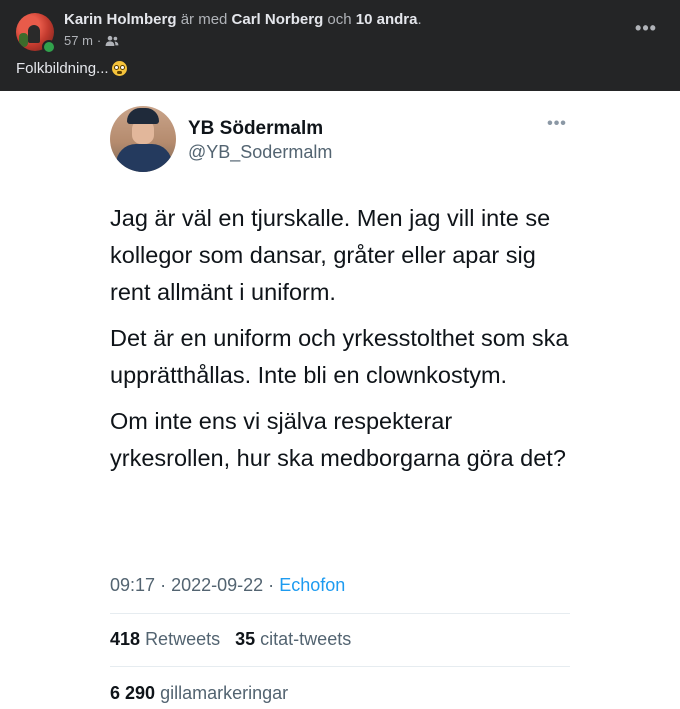 The height and width of the screenshot is (709, 680). I want to click on retweets-label: Retweets, so click(183, 639).